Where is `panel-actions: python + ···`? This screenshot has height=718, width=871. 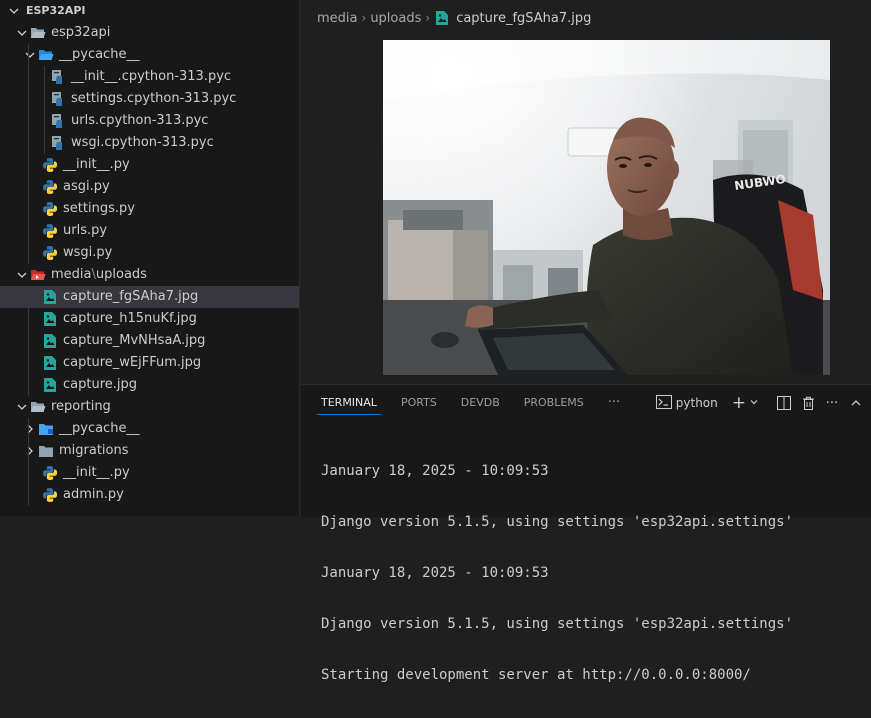 panel-actions: python + ··· is located at coordinates (763, 403).